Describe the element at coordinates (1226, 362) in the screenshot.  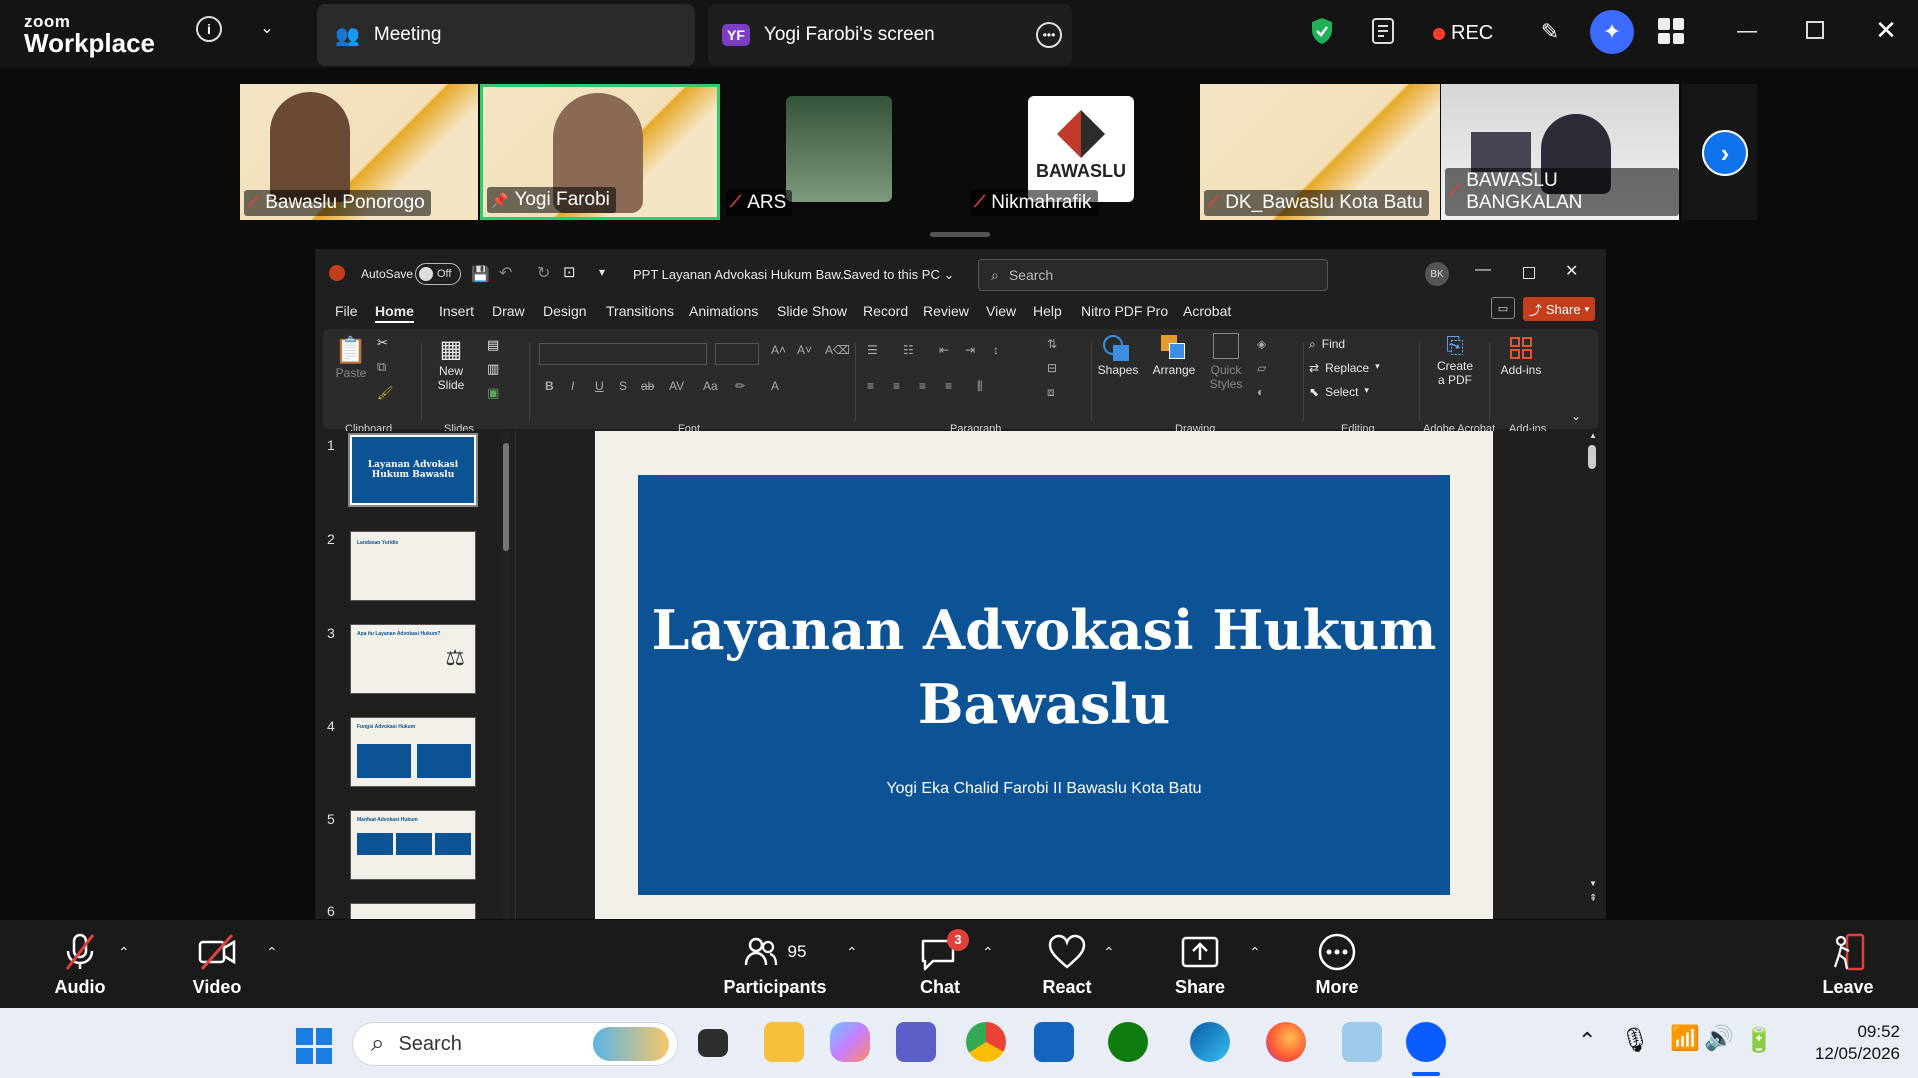
I see `quick-styles-button: Quick Styles` at that location.